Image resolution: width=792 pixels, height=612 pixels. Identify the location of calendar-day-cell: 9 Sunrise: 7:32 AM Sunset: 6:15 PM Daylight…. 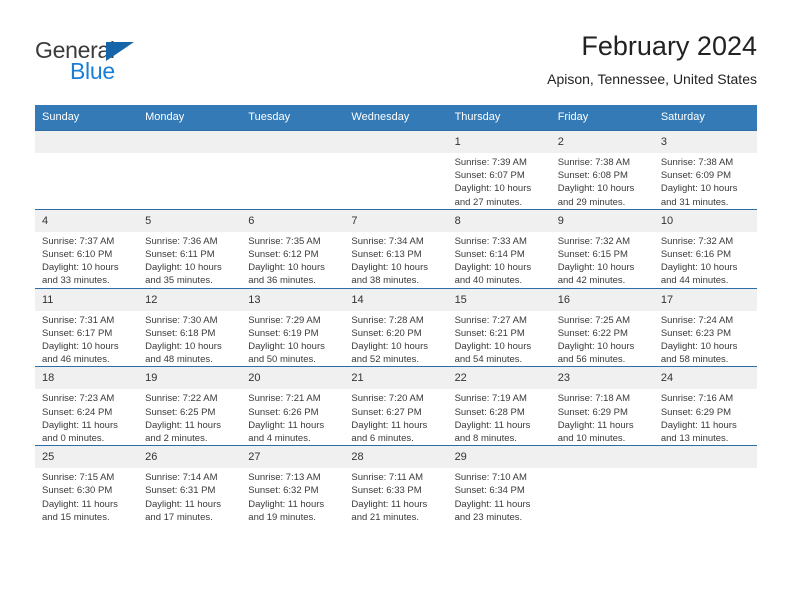
(602, 248).